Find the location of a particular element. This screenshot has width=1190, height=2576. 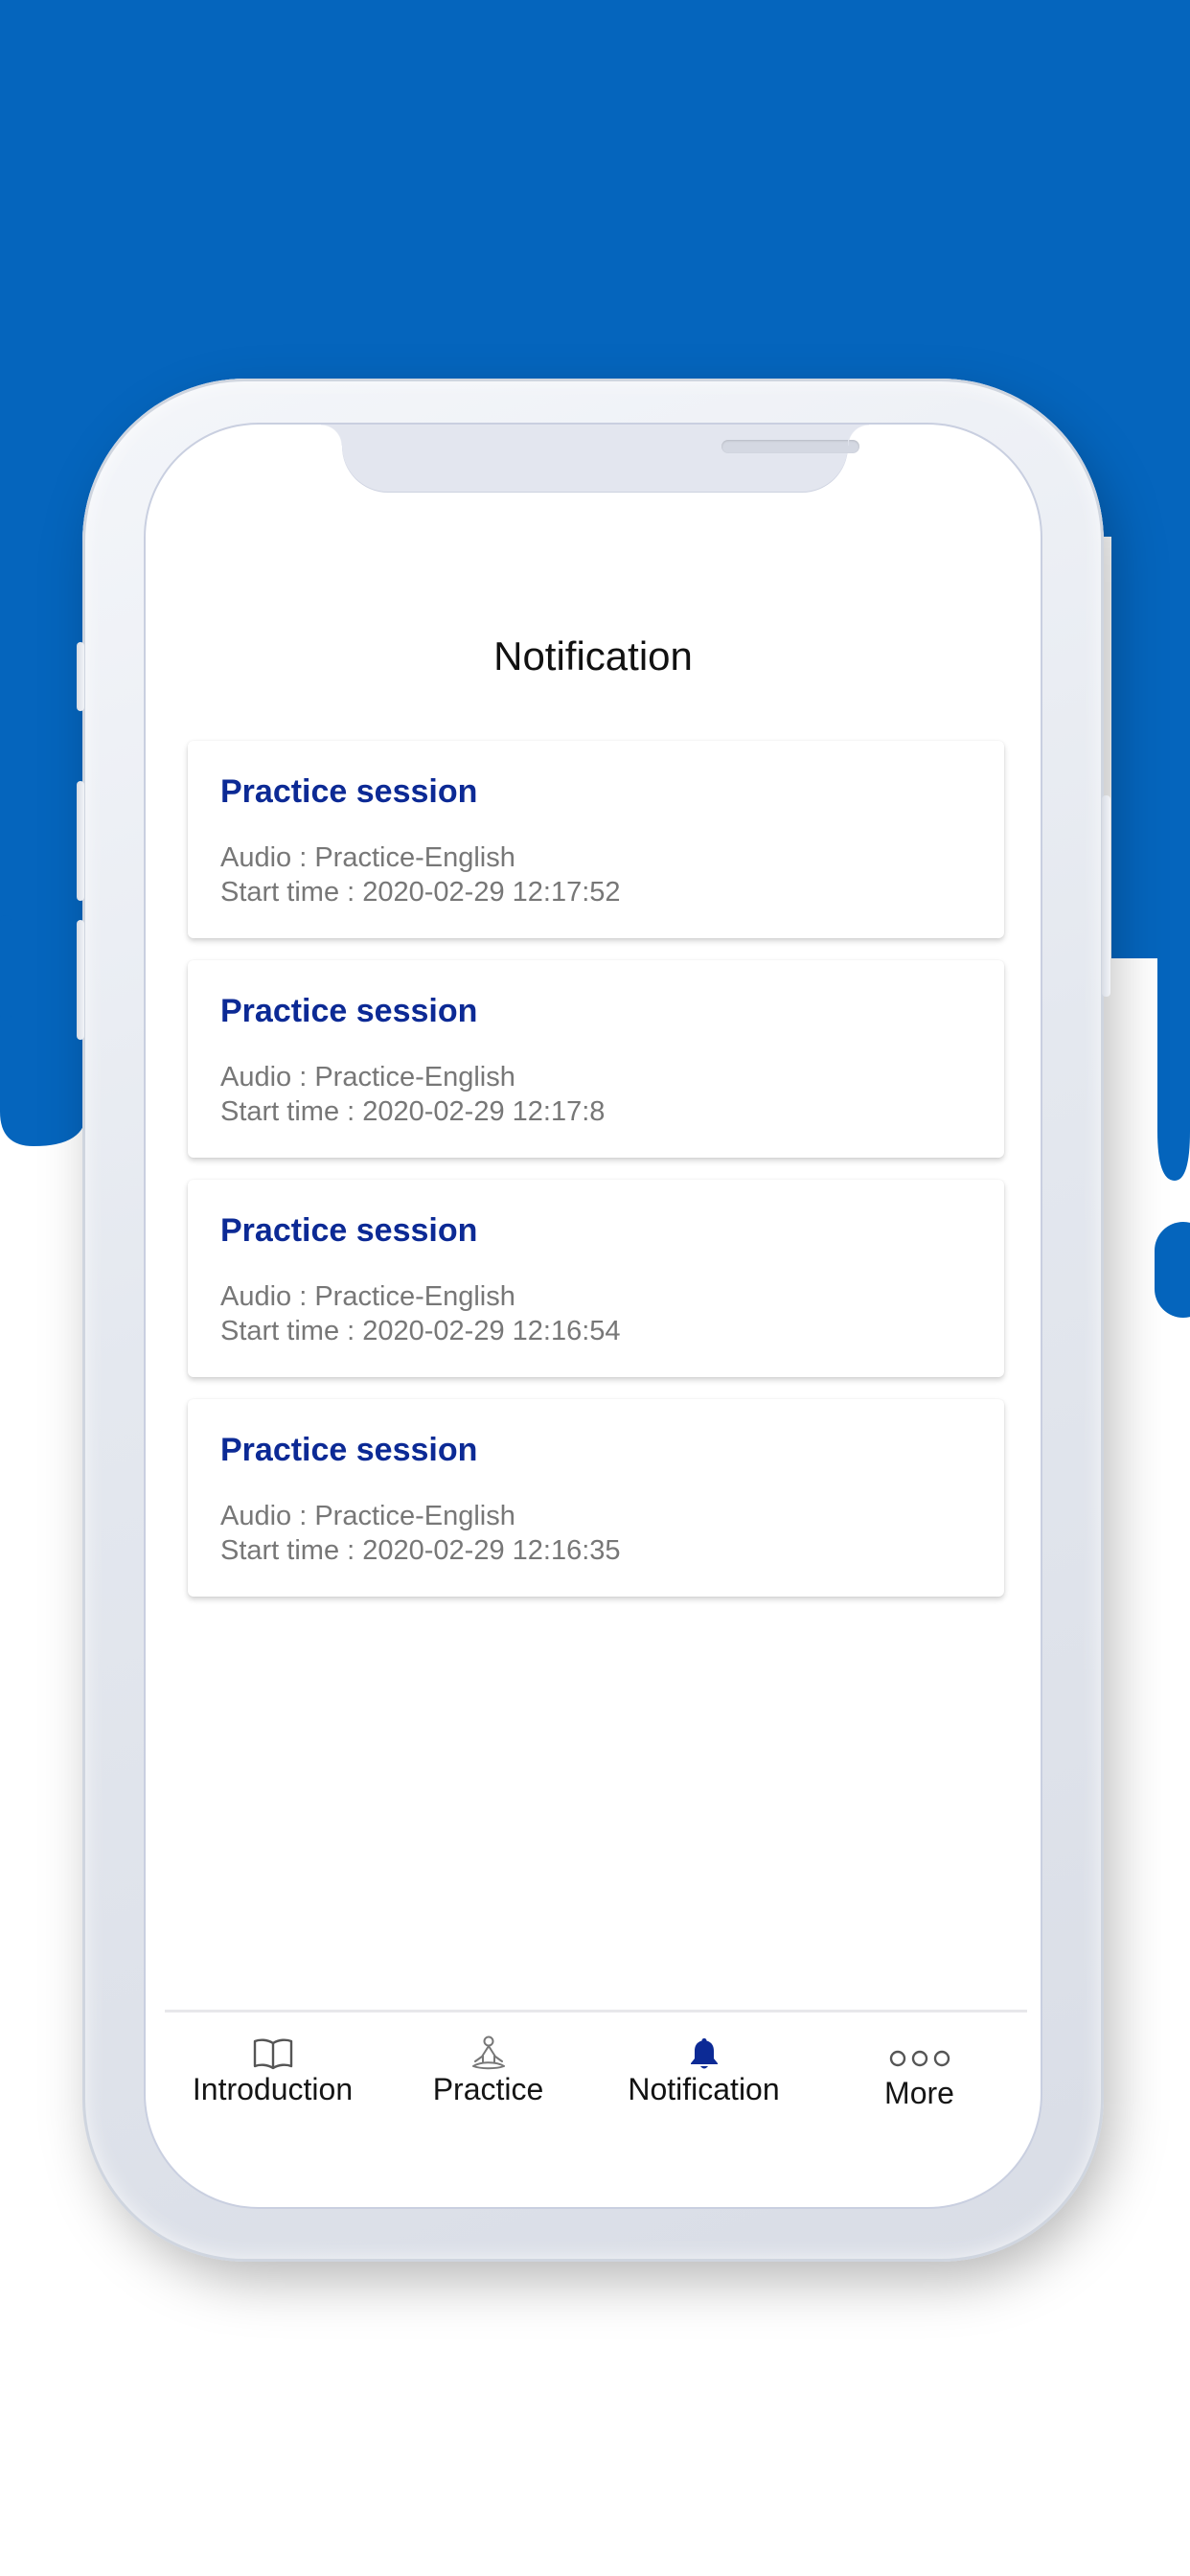

notification-start-time: Start time : 2020-02-29 12:16:54 is located at coordinates (421, 1331).